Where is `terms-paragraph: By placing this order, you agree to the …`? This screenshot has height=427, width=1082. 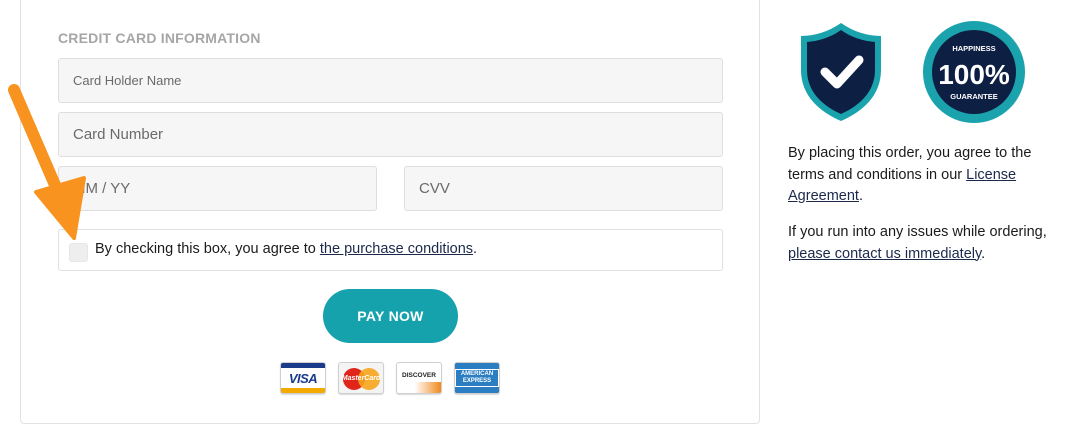 terms-paragraph: By placing this order, you agree to the … is located at coordinates (918, 175).